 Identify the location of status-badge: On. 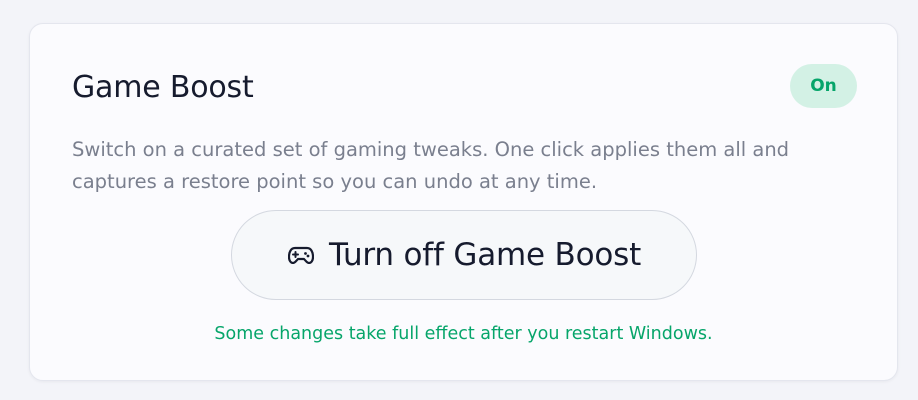
(823, 86).